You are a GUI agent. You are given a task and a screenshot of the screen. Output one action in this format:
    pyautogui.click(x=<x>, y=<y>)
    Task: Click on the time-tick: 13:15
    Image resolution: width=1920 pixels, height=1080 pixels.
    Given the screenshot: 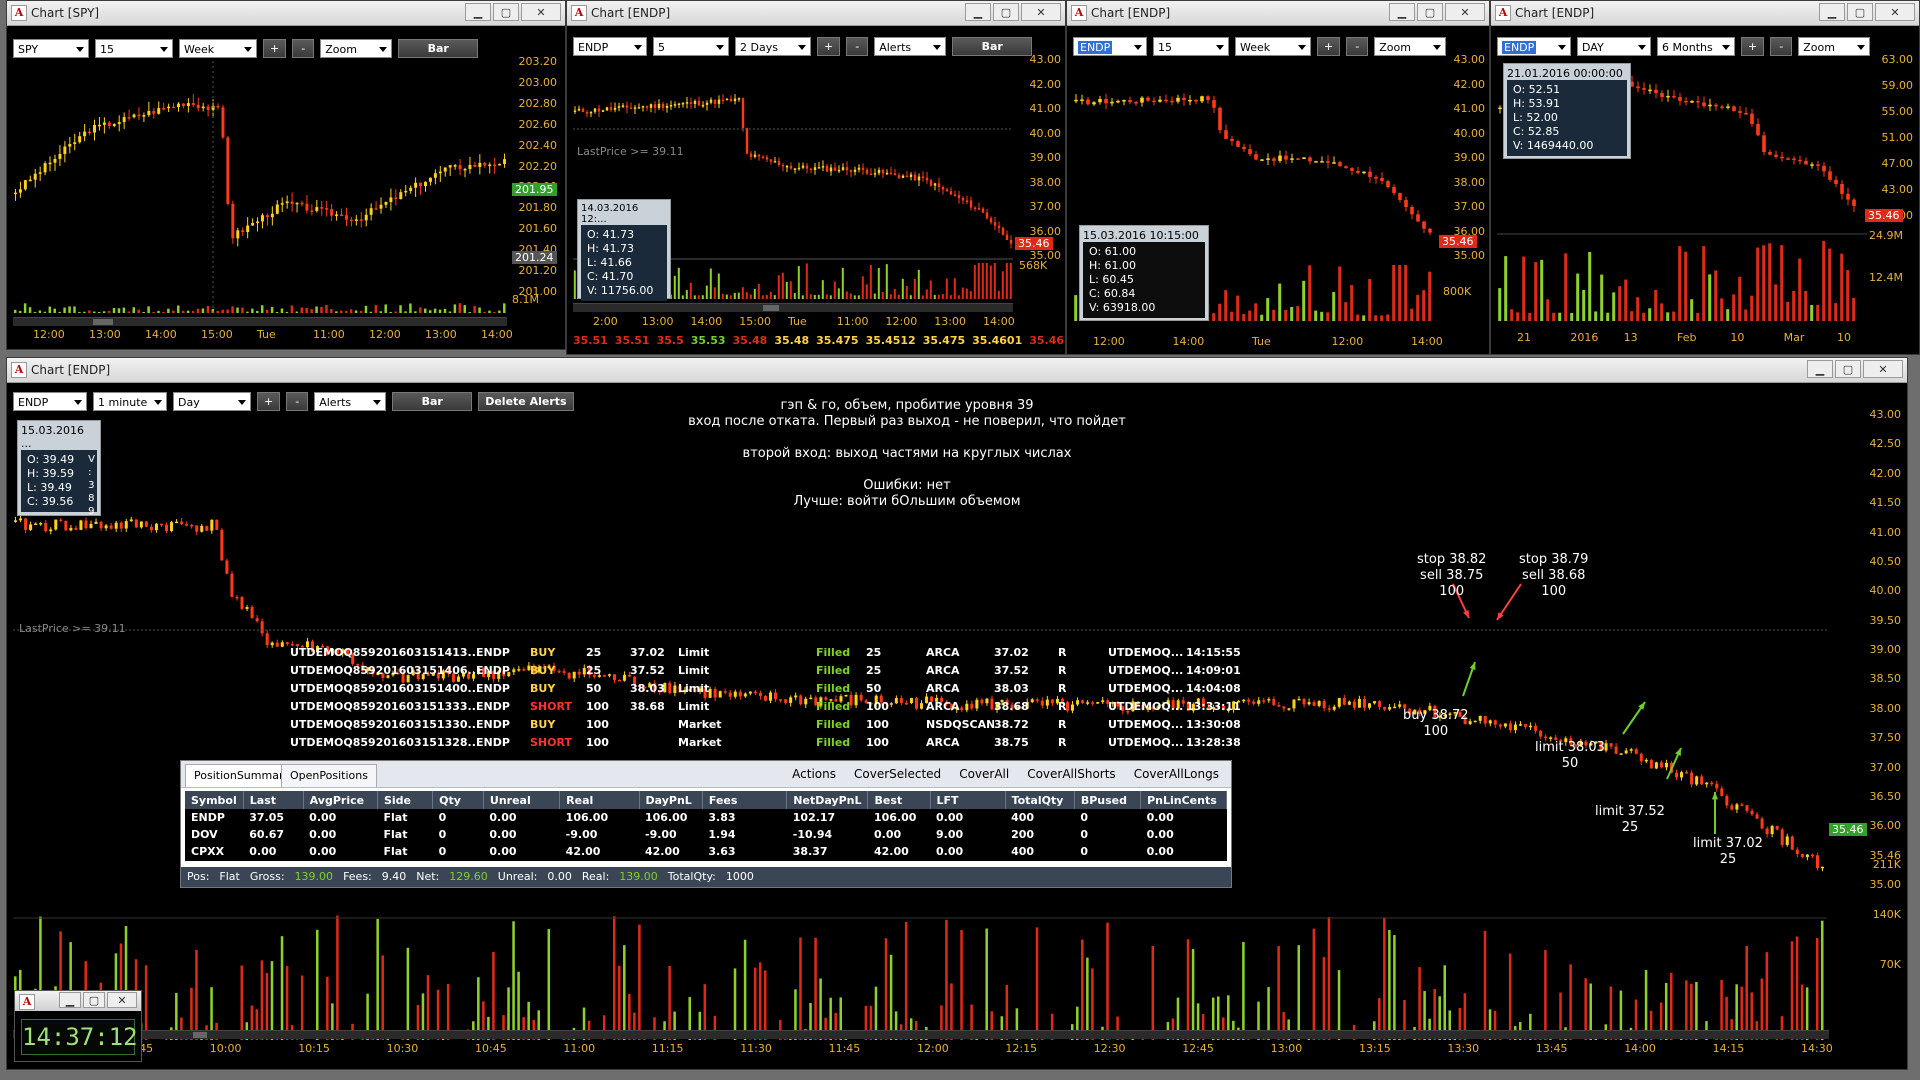 What is the action you would take?
    pyautogui.click(x=1375, y=1048)
    